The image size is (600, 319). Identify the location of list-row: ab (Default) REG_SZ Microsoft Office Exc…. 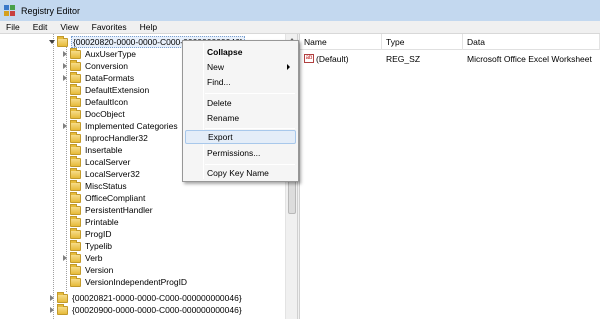
(450, 58).